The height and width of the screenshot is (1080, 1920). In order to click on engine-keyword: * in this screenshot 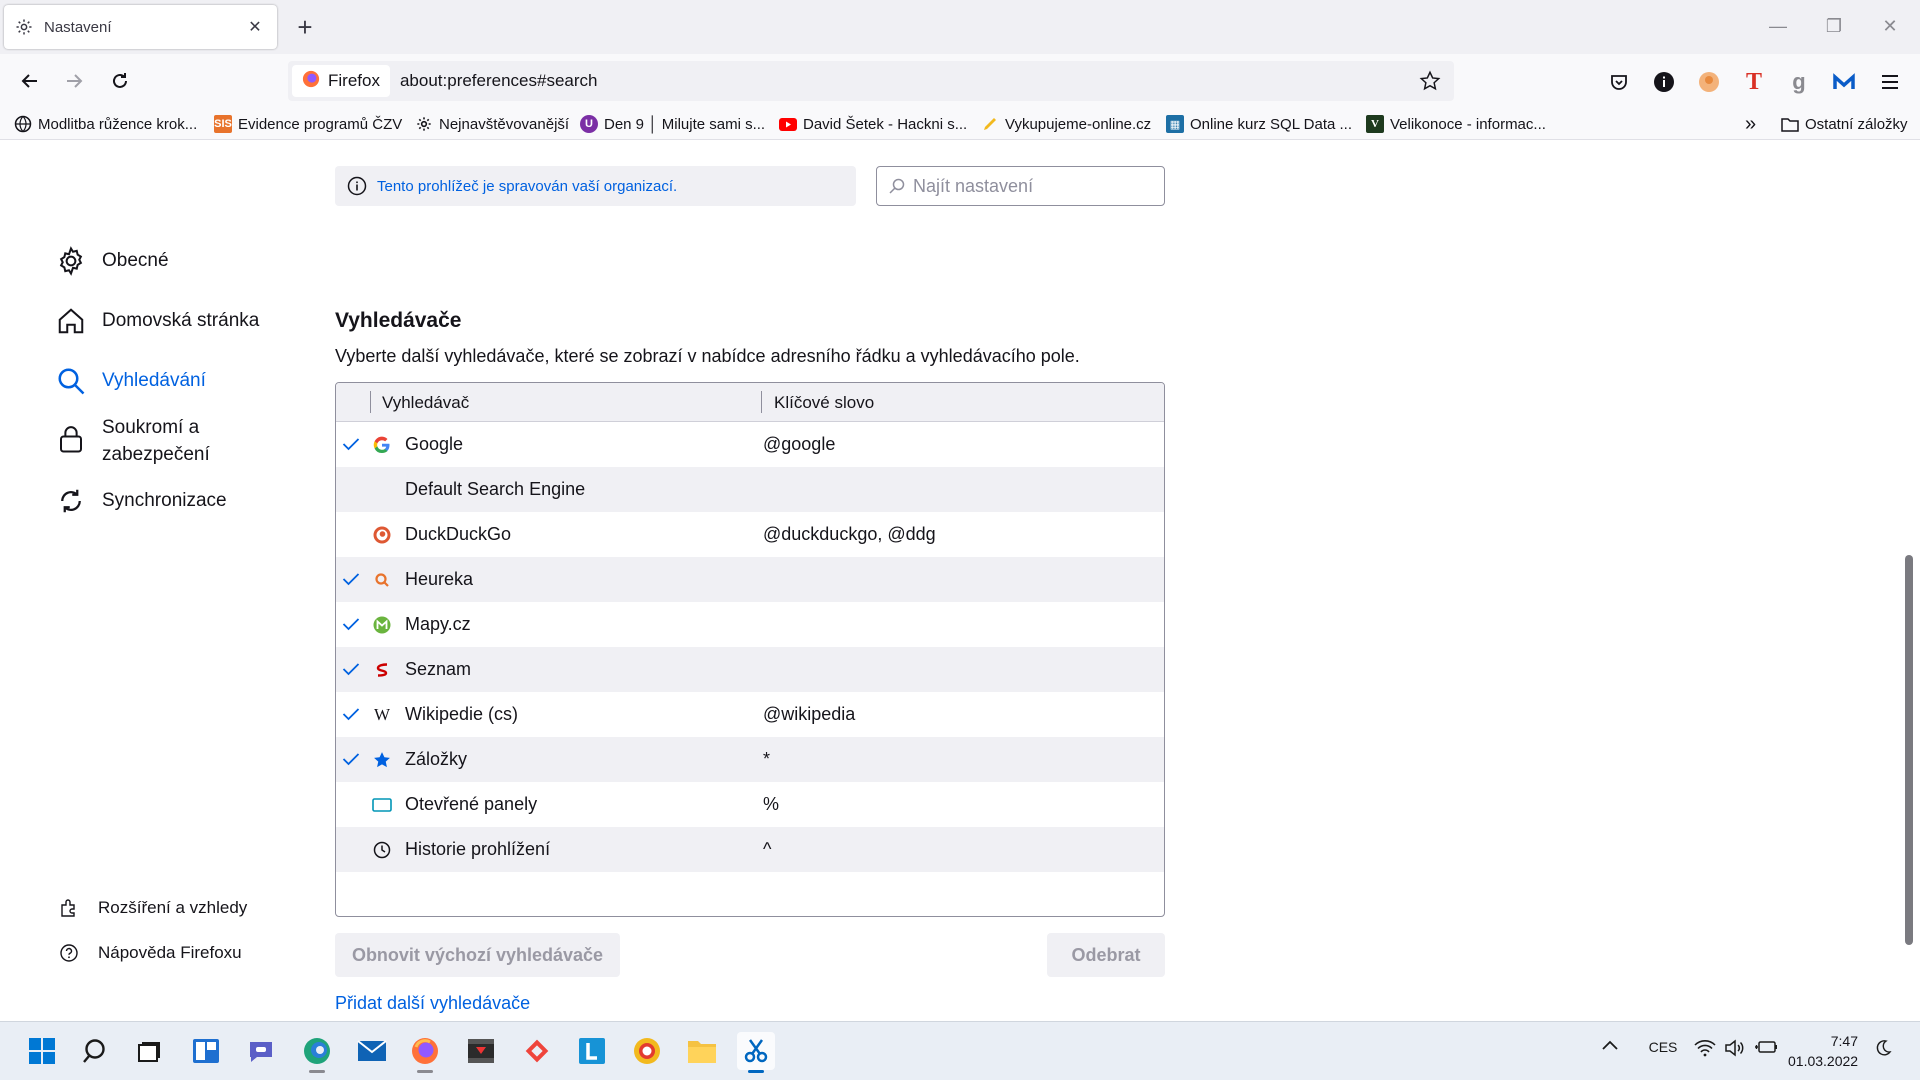, I will do `click(766, 759)`.